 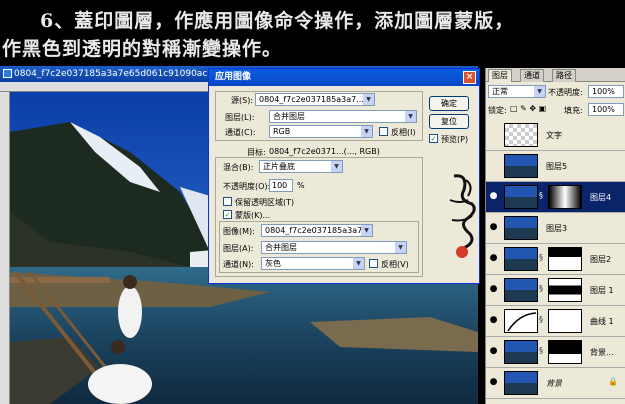 I want to click on ok-button: 确定, so click(x=449, y=103).